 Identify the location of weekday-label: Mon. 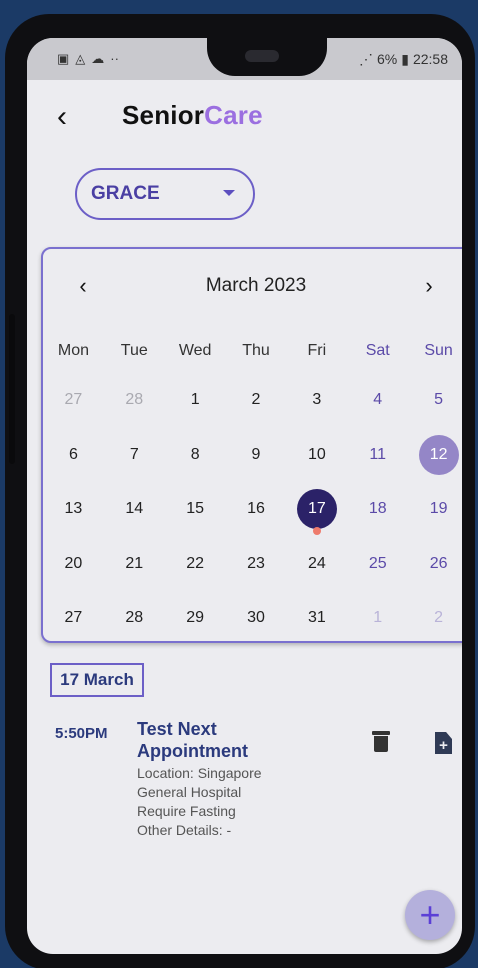
(73, 350).